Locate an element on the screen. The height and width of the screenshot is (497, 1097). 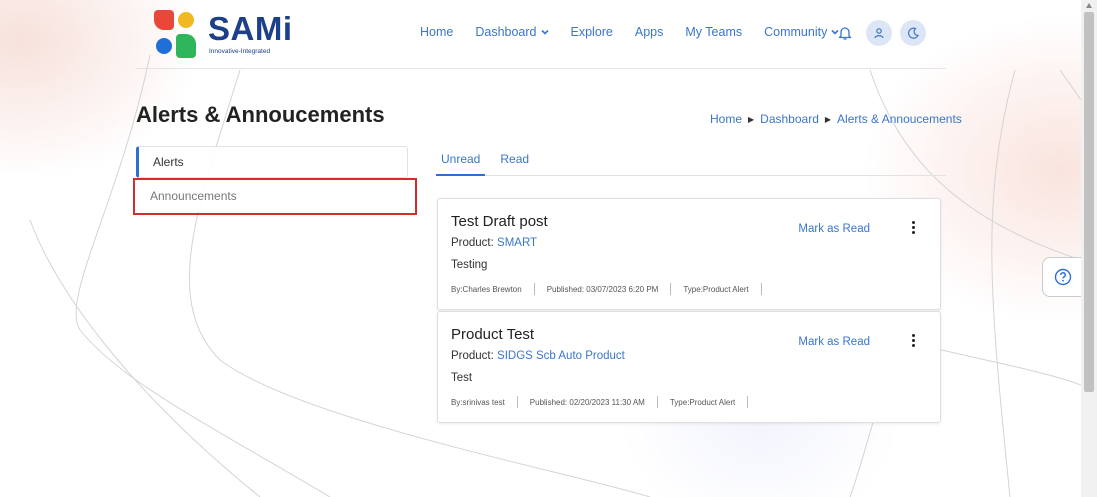
nav-apps: Apps is located at coordinates (649, 32).